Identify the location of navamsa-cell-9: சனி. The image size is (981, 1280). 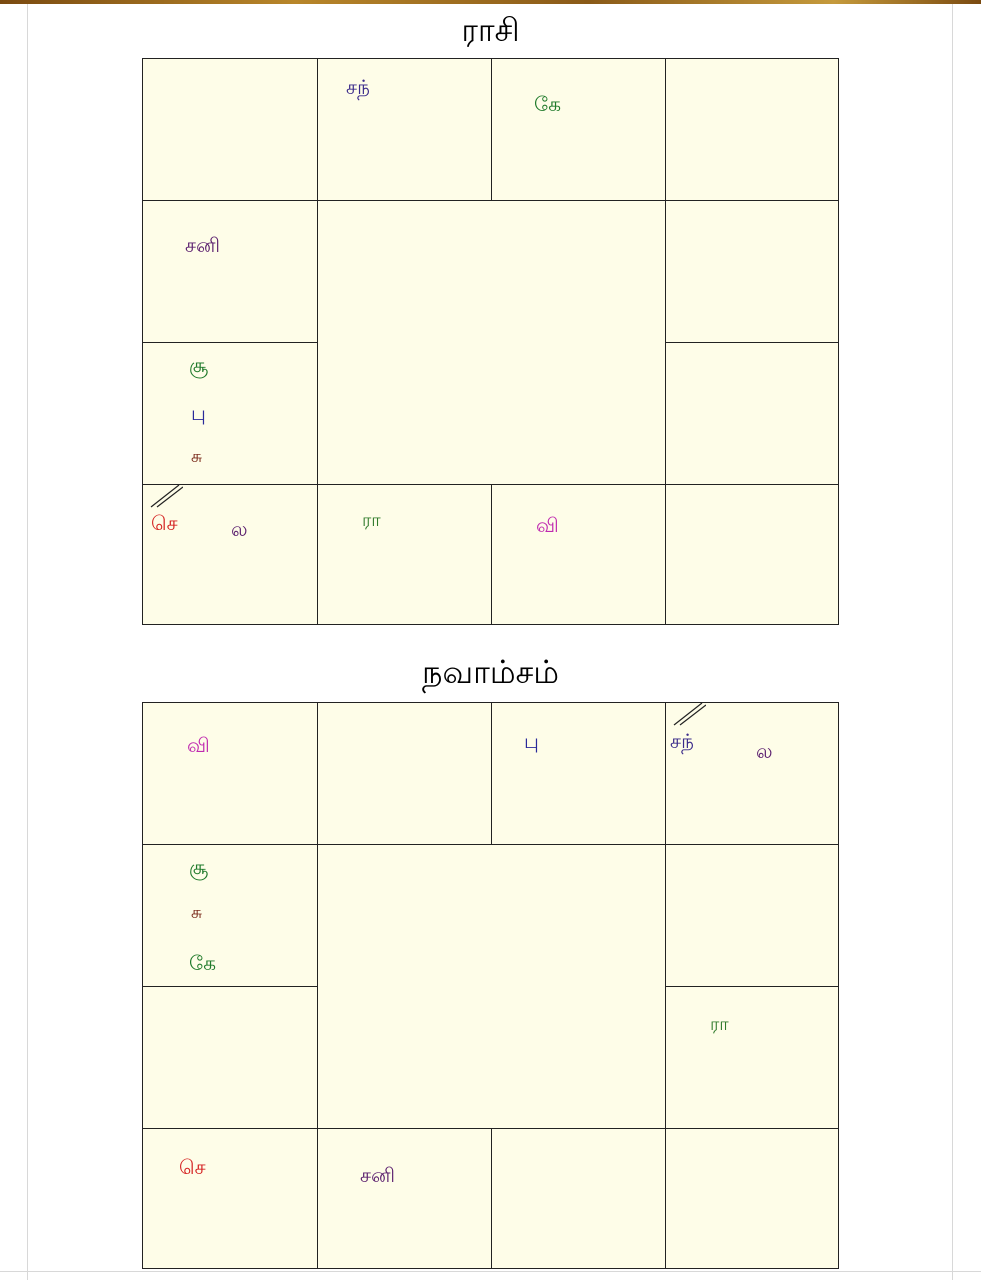
(404, 1198).